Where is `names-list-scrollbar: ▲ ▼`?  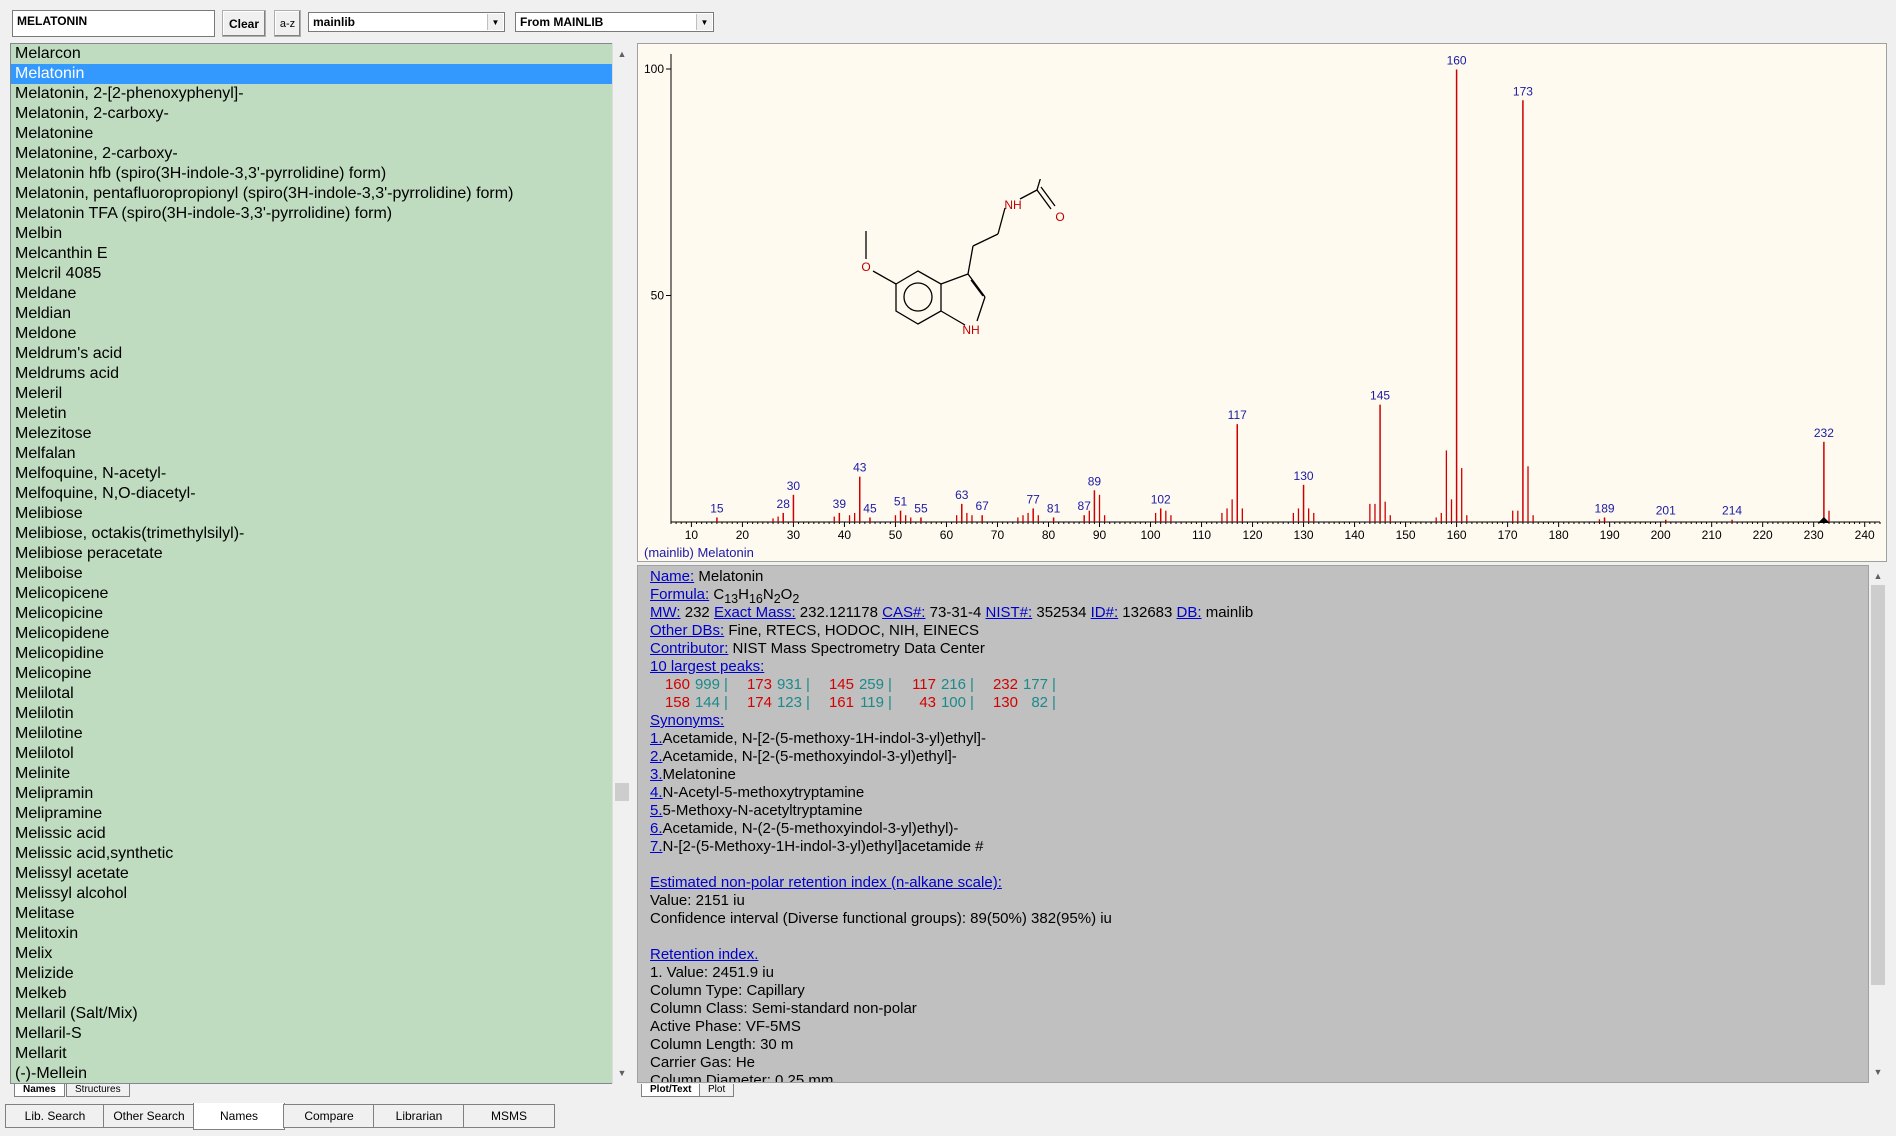 names-list-scrollbar: ▲ ▼ is located at coordinates (621, 563).